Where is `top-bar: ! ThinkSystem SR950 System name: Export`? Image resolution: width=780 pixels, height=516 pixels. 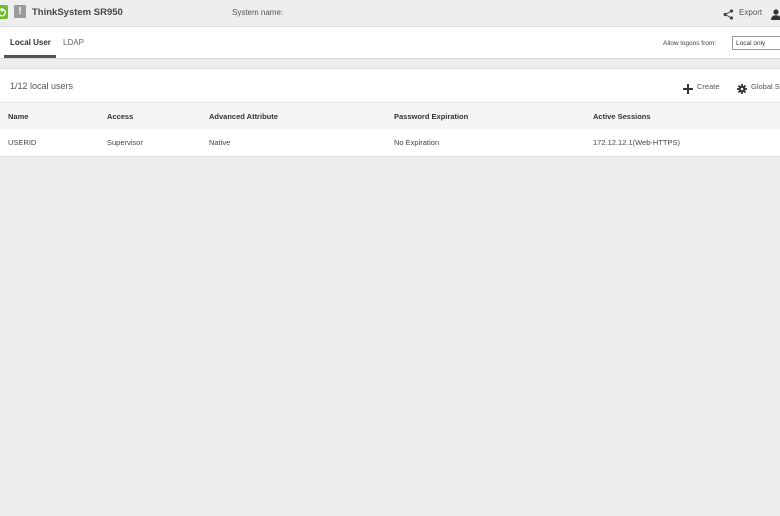
top-bar: ! ThinkSystem SR950 System name: Export is located at coordinates (390, 13).